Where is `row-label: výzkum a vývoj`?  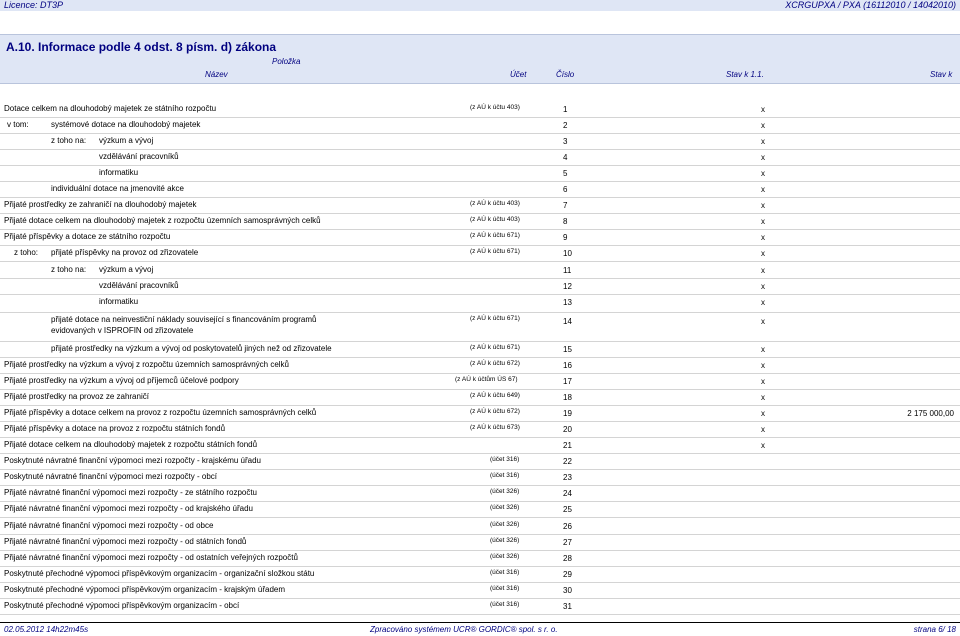
row-label: výzkum a vývoj is located at coordinates (126, 140).